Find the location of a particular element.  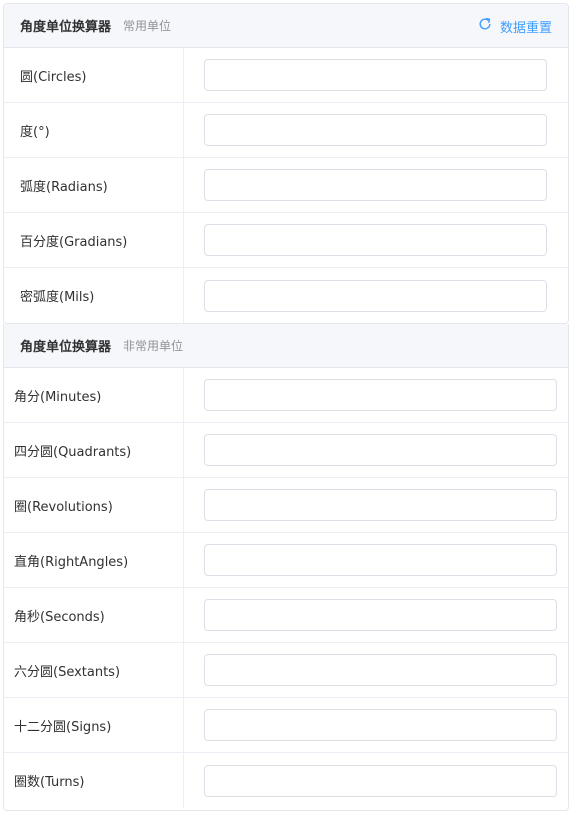

unit-row-quadrants: 四分圆(Quadrants) is located at coordinates (286, 450).